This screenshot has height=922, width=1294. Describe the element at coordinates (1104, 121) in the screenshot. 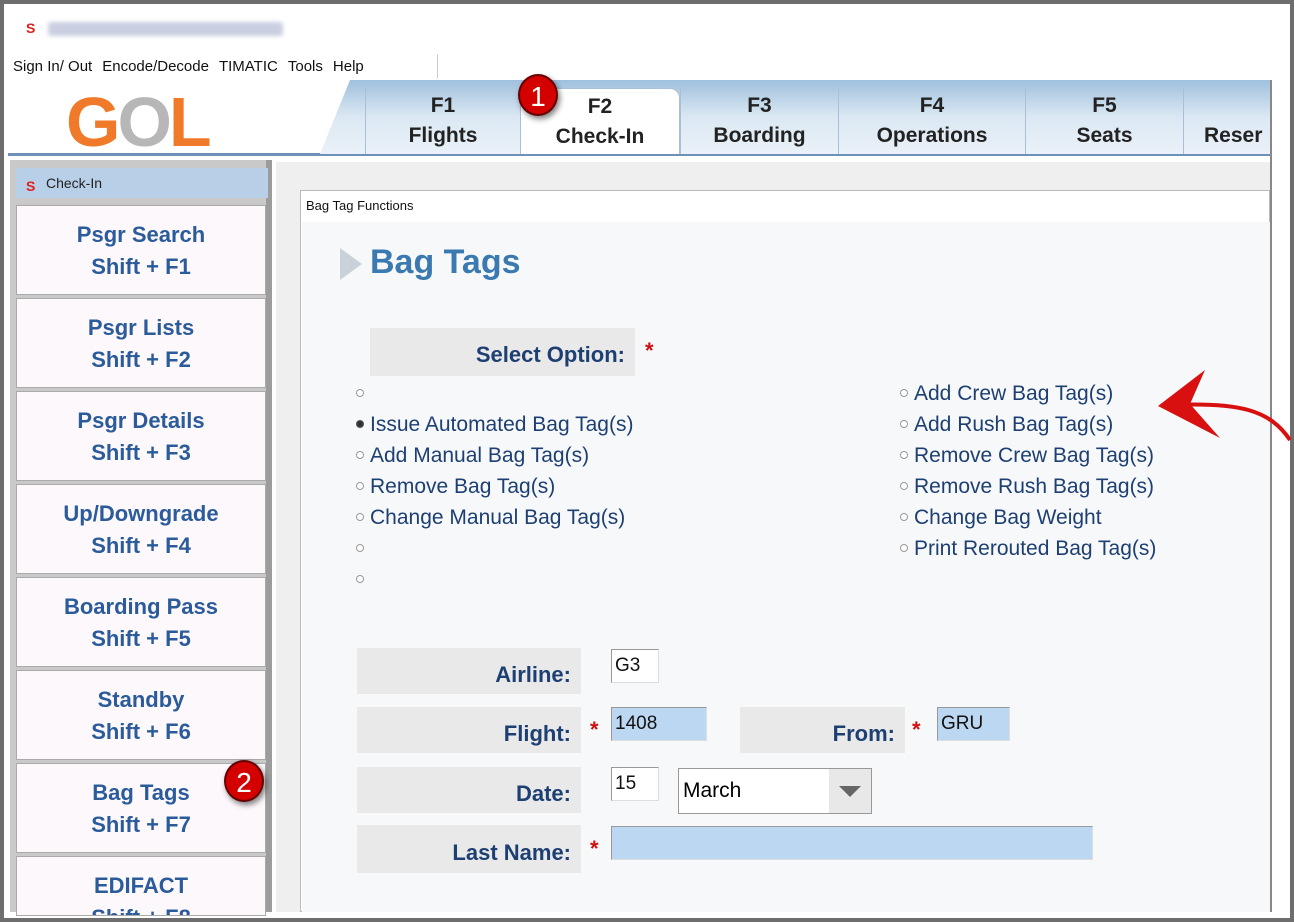

I see `tab-seats: F5 Seats` at that location.